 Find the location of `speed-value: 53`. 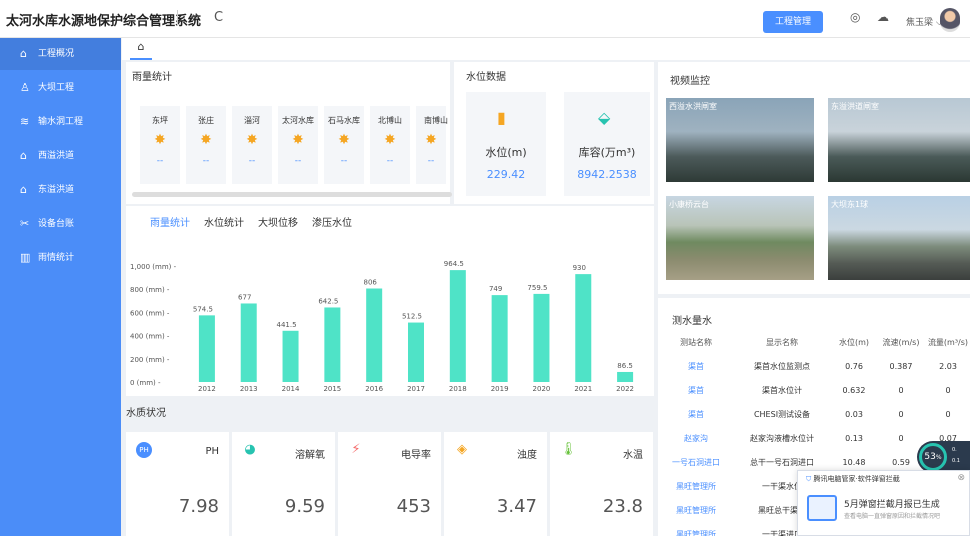

speed-value: 53 is located at coordinates (930, 457).